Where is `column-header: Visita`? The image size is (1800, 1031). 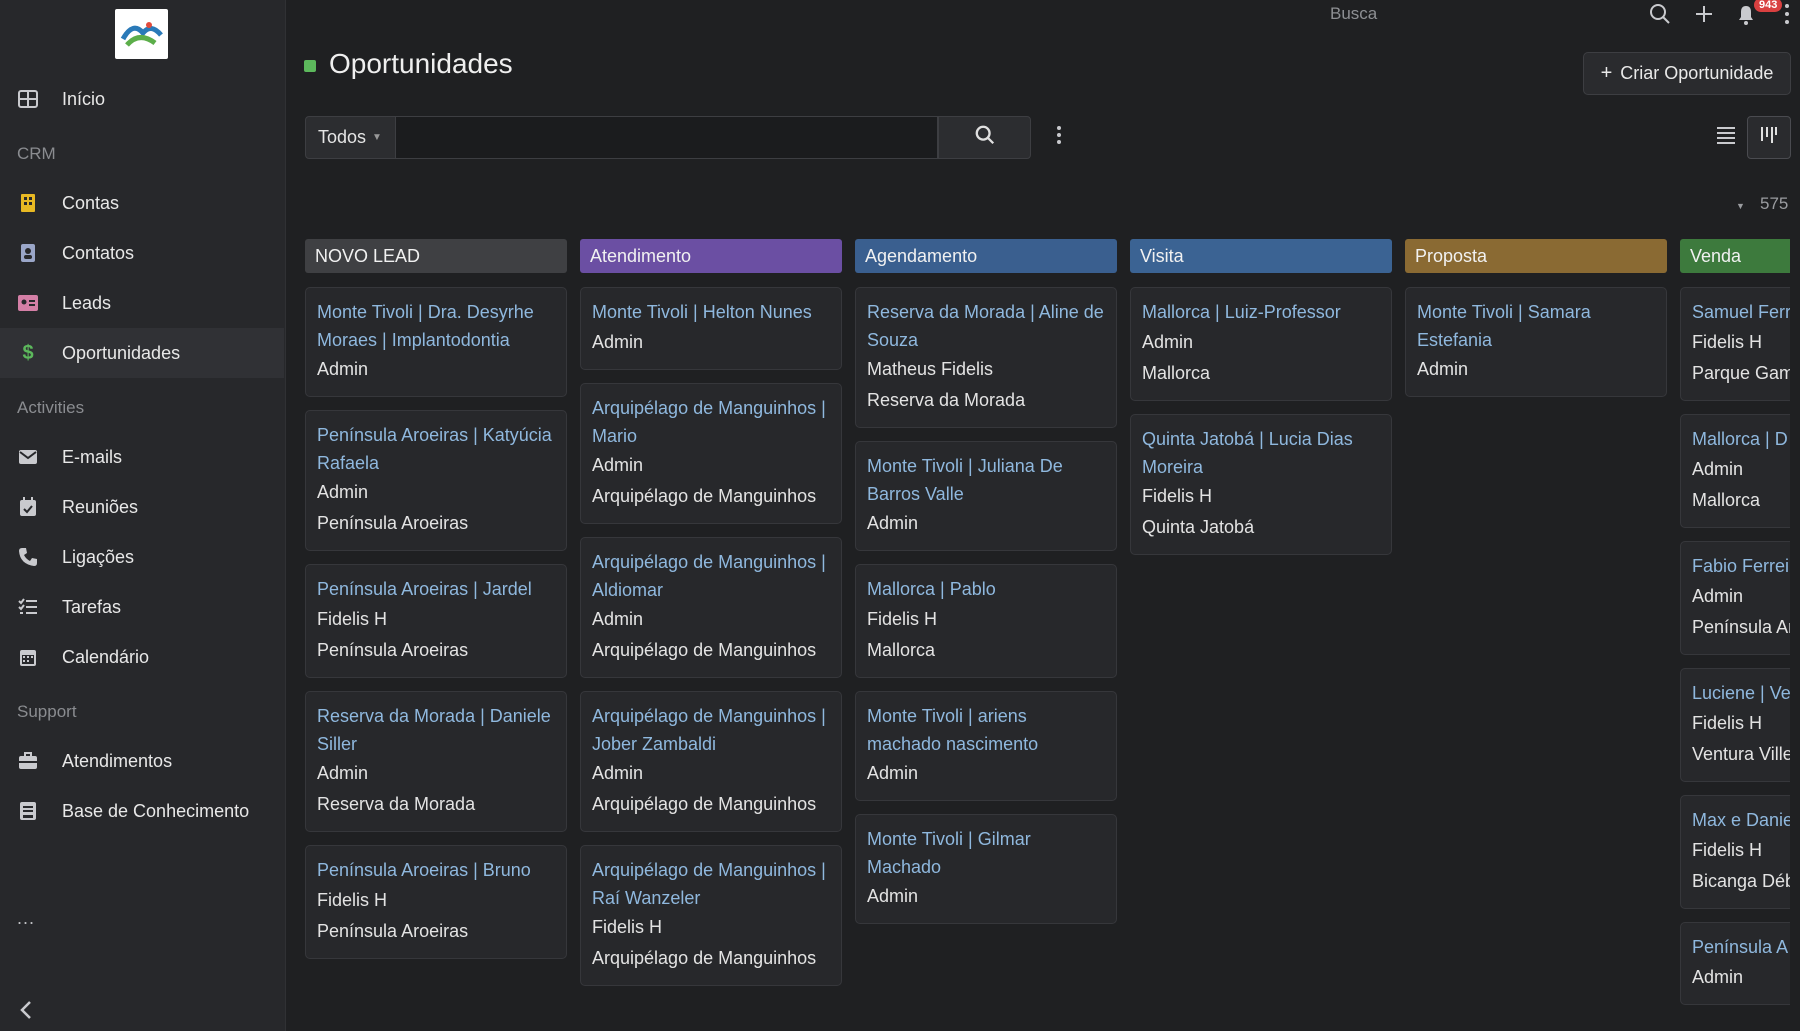 column-header: Visita is located at coordinates (1261, 256).